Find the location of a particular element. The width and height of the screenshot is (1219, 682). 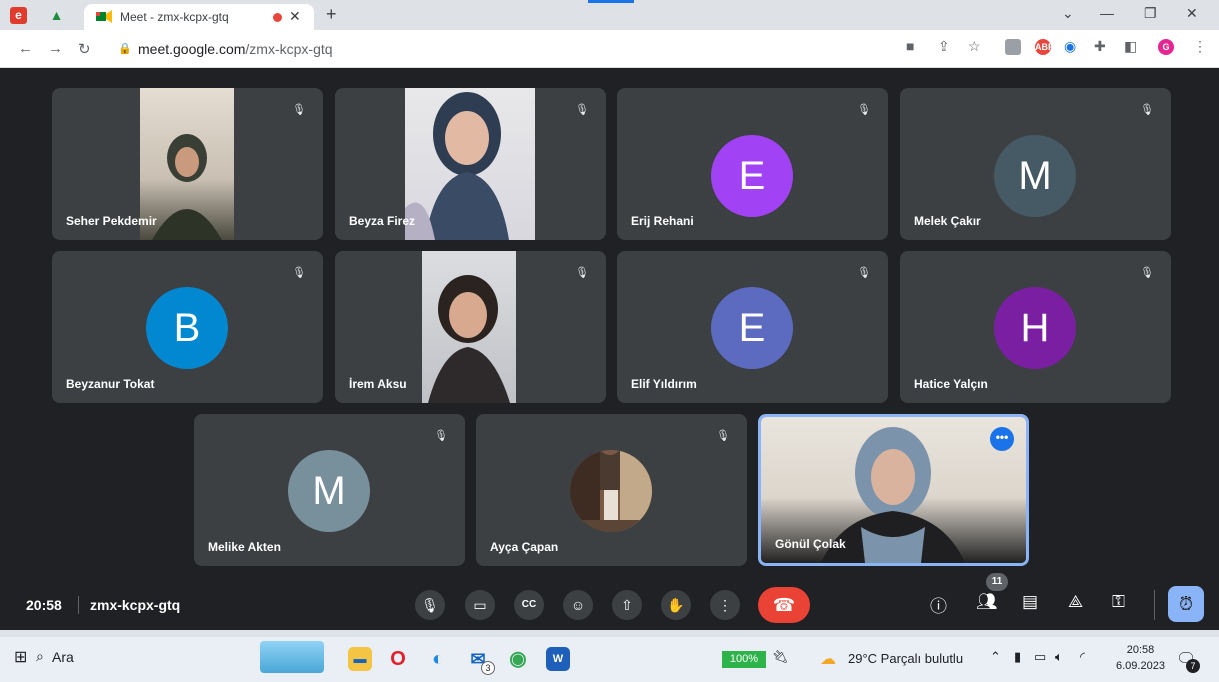

profile-avatar: G is located at coordinates (1166, 47).